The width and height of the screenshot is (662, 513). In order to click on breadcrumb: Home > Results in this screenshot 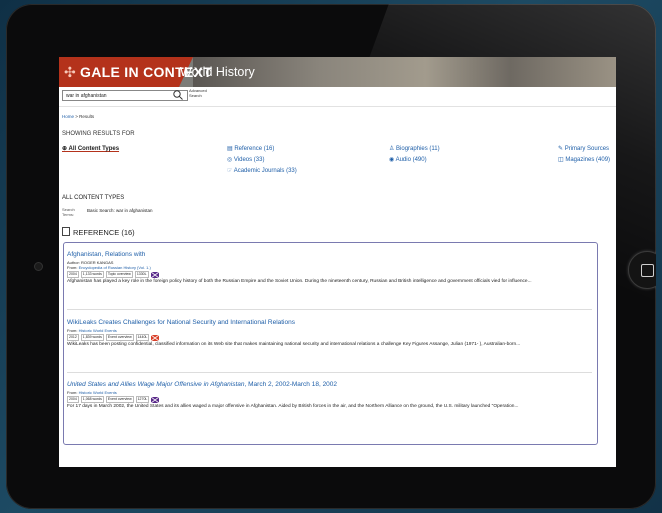, I will do `click(78, 116)`.